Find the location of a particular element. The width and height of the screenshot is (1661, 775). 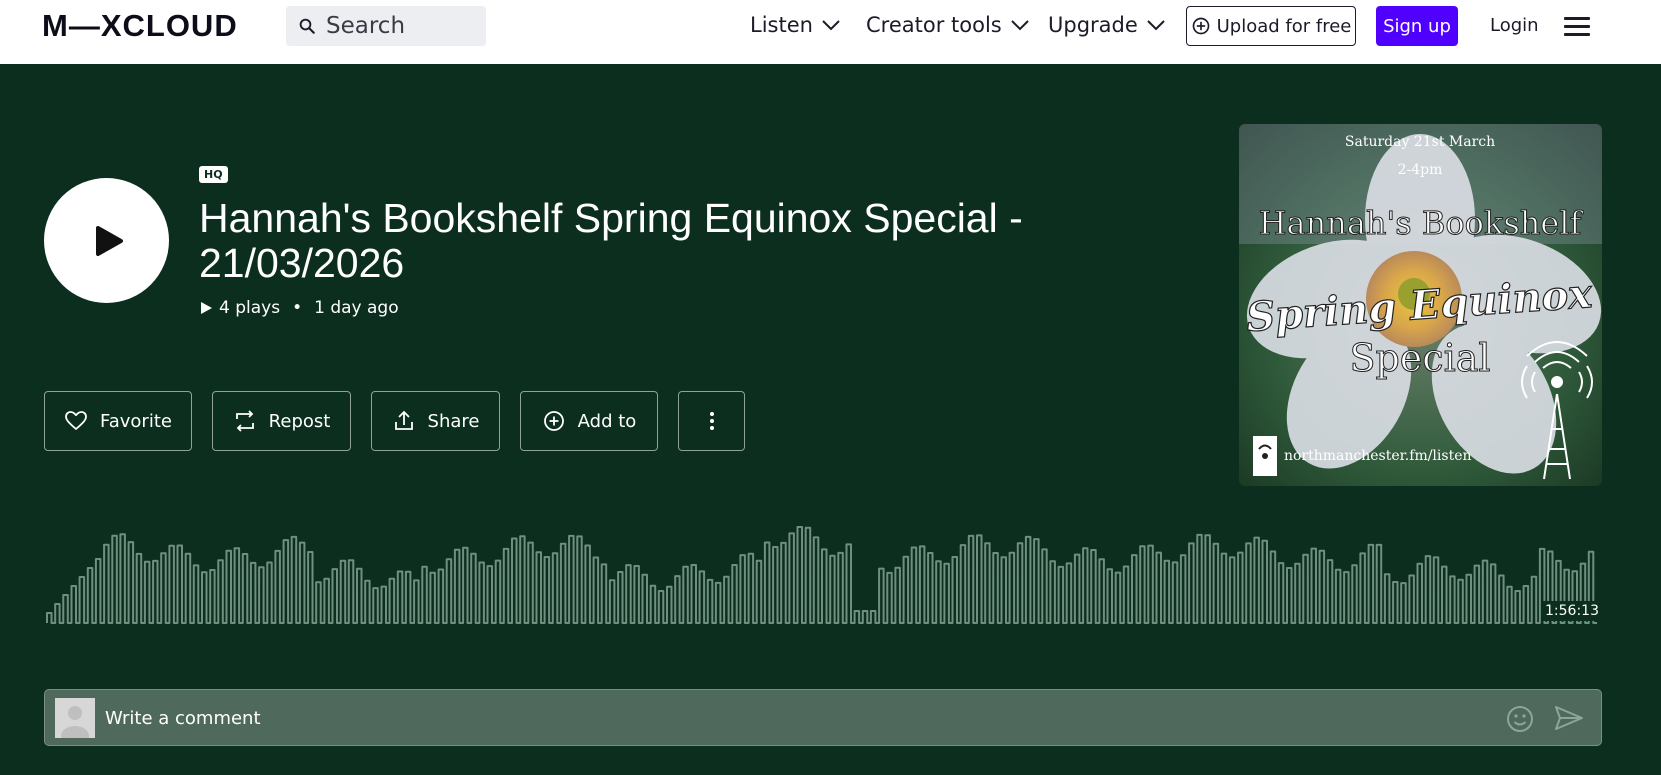

emoji-icon is located at coordinates (1520, 719).